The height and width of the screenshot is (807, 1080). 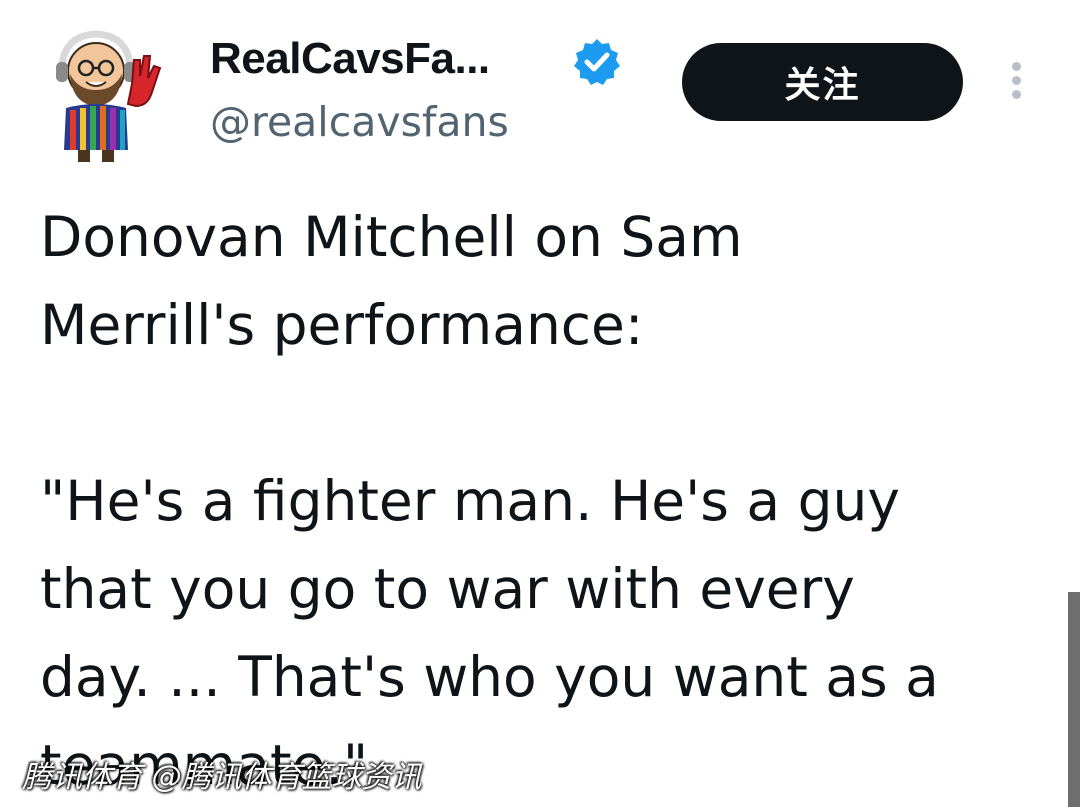 What do you see at coordinates (597, 62) in the screenshot?
I see `verified-badge-icon` at bounding box center [597, 62].